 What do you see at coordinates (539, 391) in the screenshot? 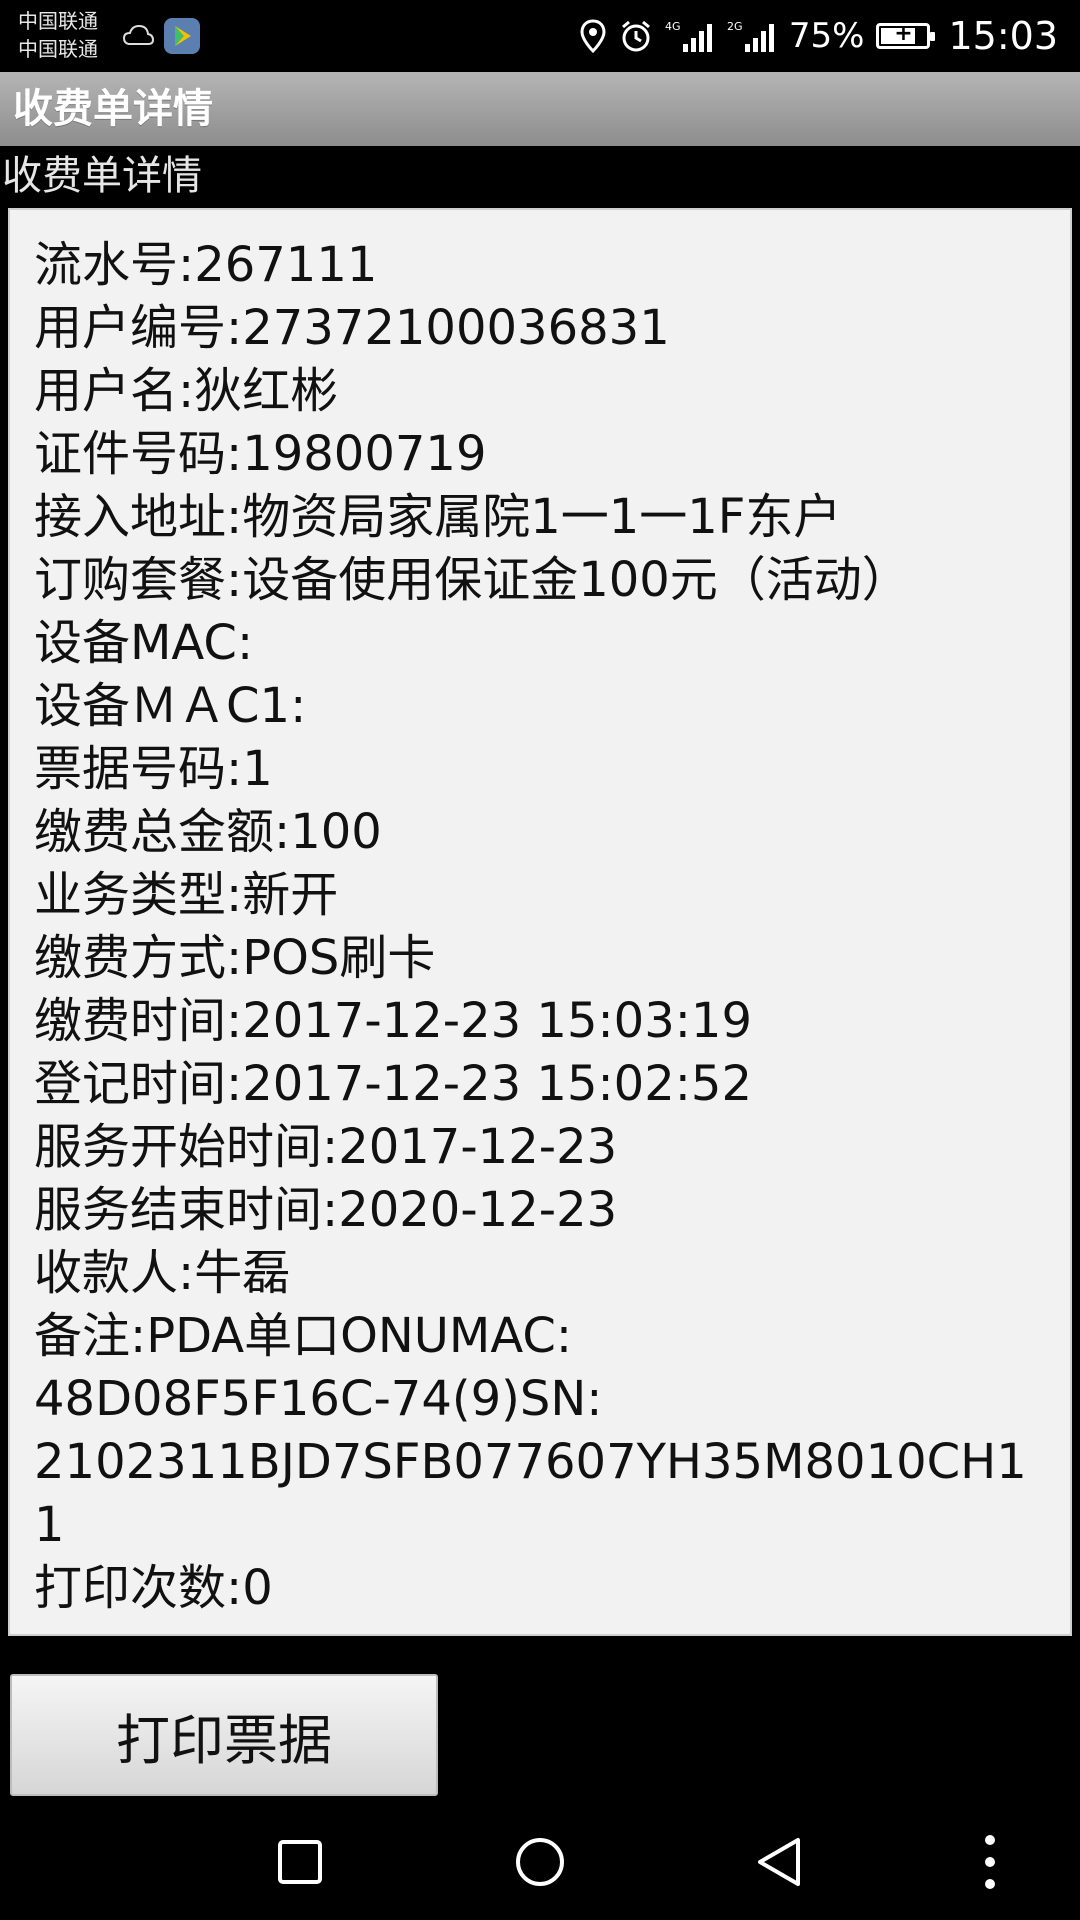
I see `detail-user-name: 用户名狄红彬` at bounding box center [539, 391].